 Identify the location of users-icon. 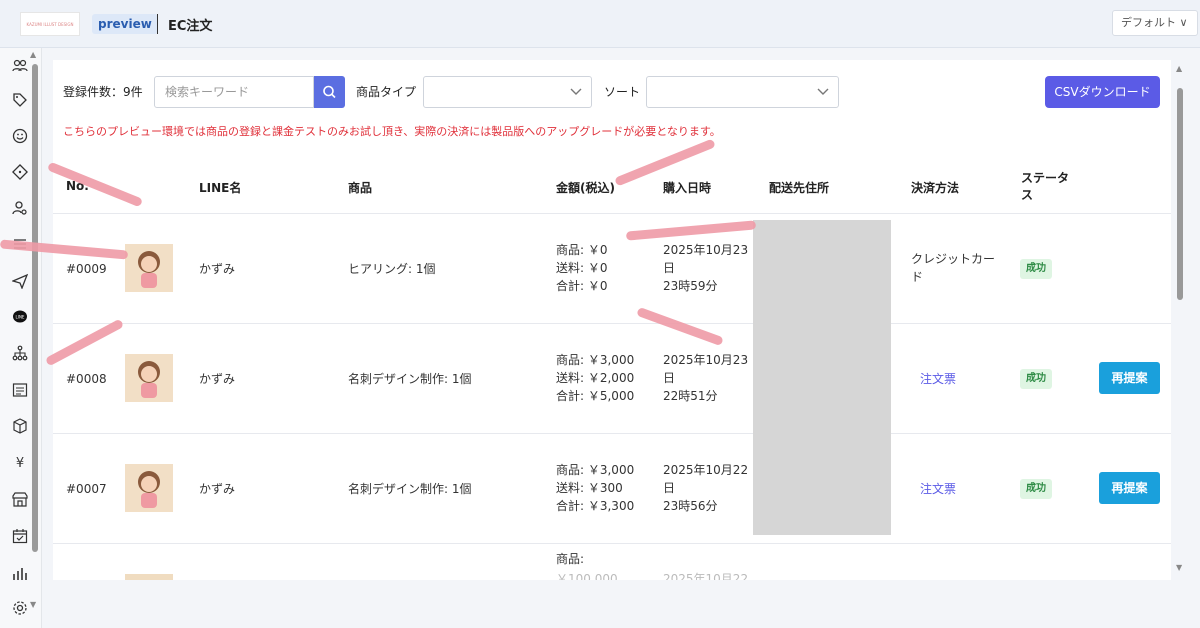
(20, 67).